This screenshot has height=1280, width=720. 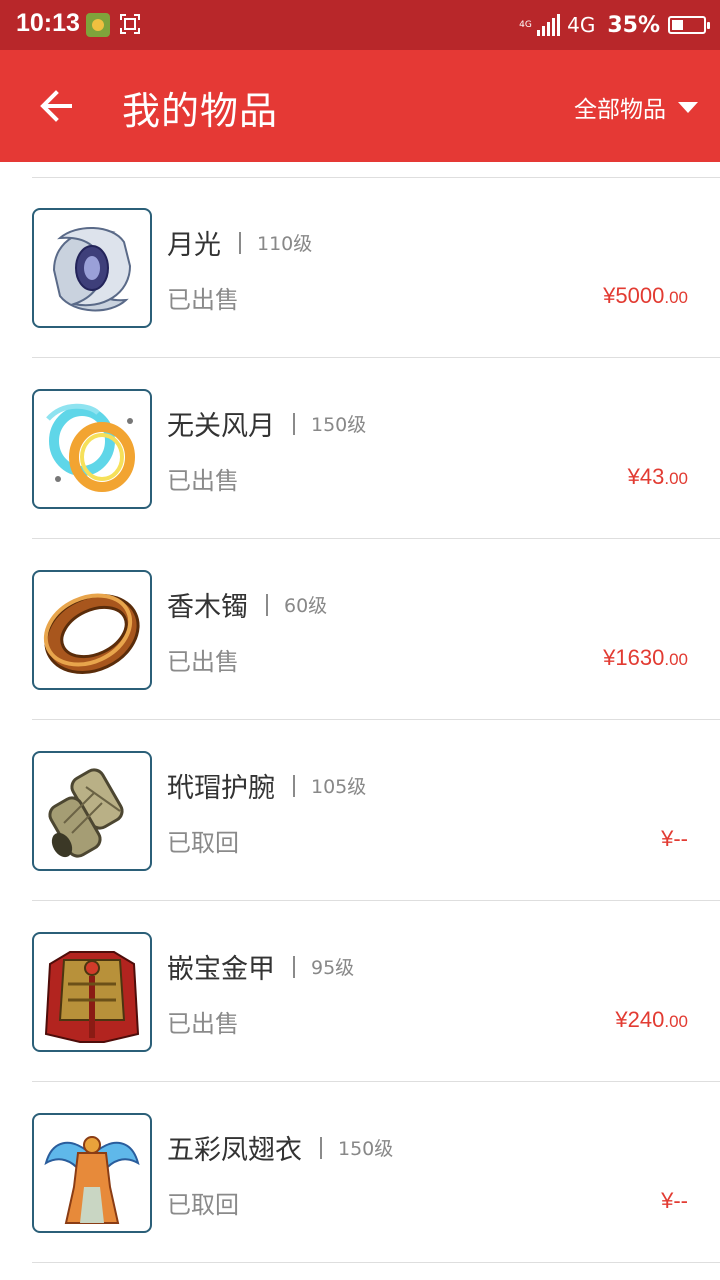 What do you see at coordinates (92, 449) in the screenshot?
I see `swirl-ring-icon` at bounding box center [92, 449].